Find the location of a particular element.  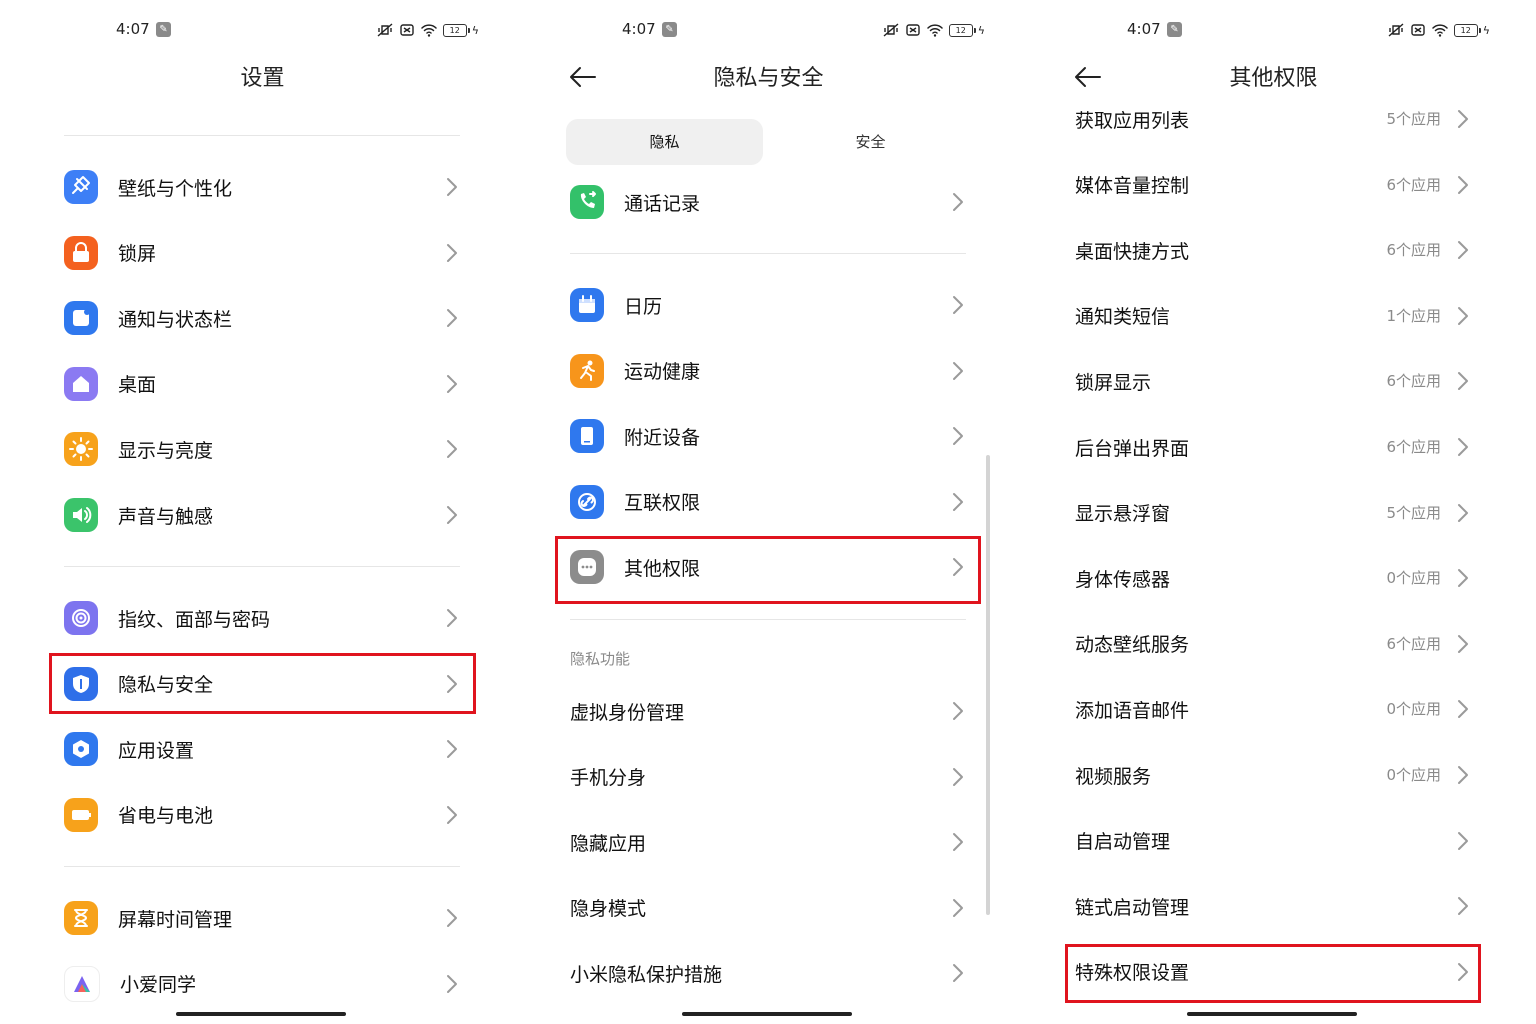

battery-level: 12 is located at coordinates (1465, 30).